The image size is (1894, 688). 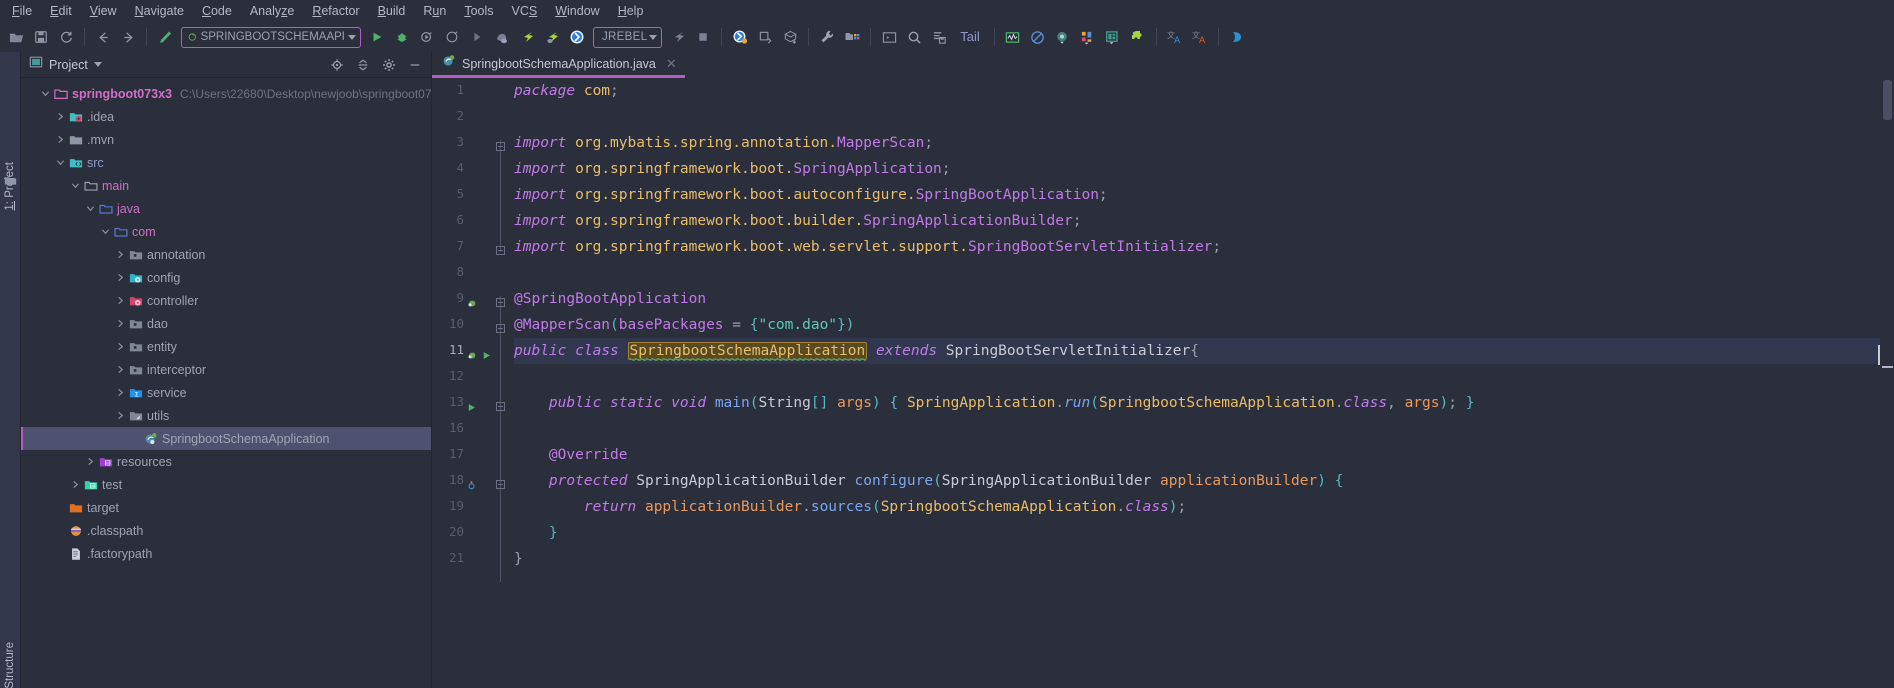 I want to click on tree-node-springbootschemaapplication: SpringbootSchemaApplication, so click(x=226, y=438).